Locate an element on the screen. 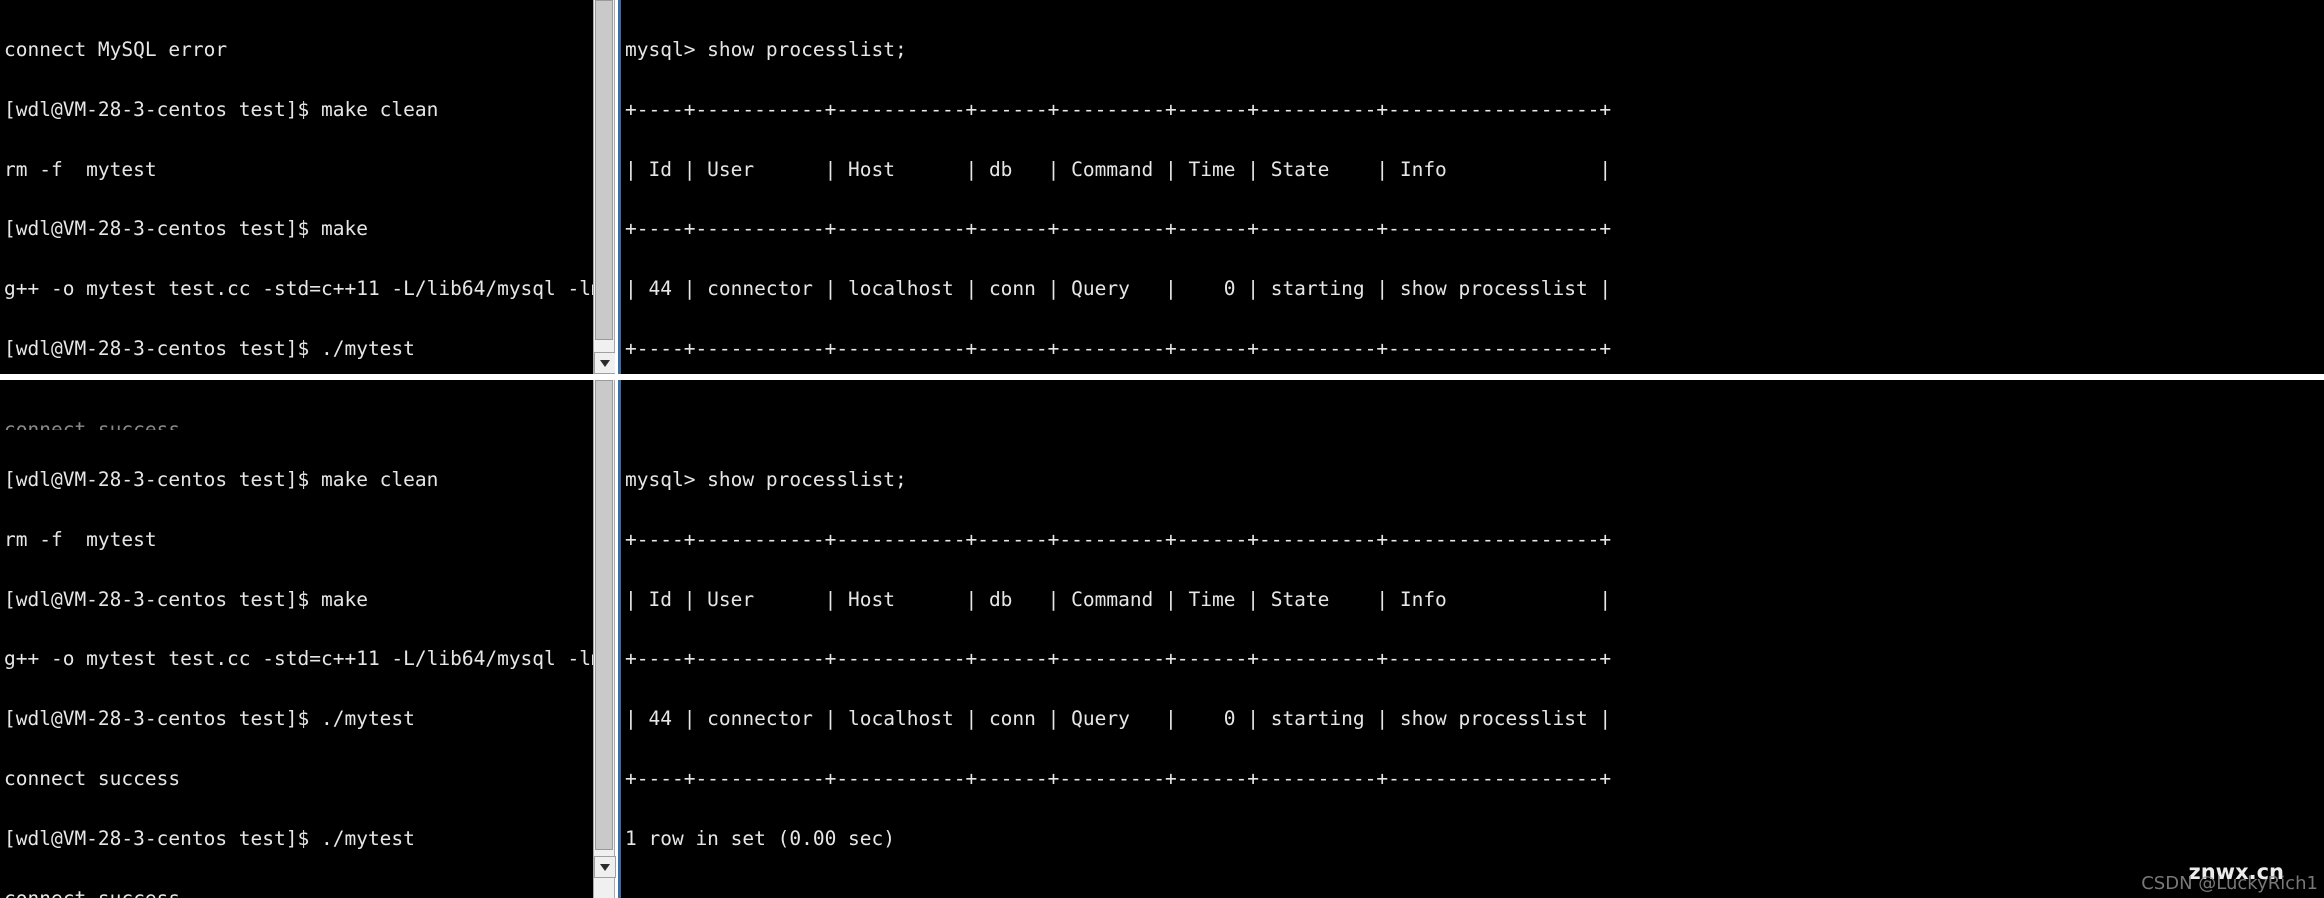  terminal-clipped-line: connect success is located at coordinates (296, 425).